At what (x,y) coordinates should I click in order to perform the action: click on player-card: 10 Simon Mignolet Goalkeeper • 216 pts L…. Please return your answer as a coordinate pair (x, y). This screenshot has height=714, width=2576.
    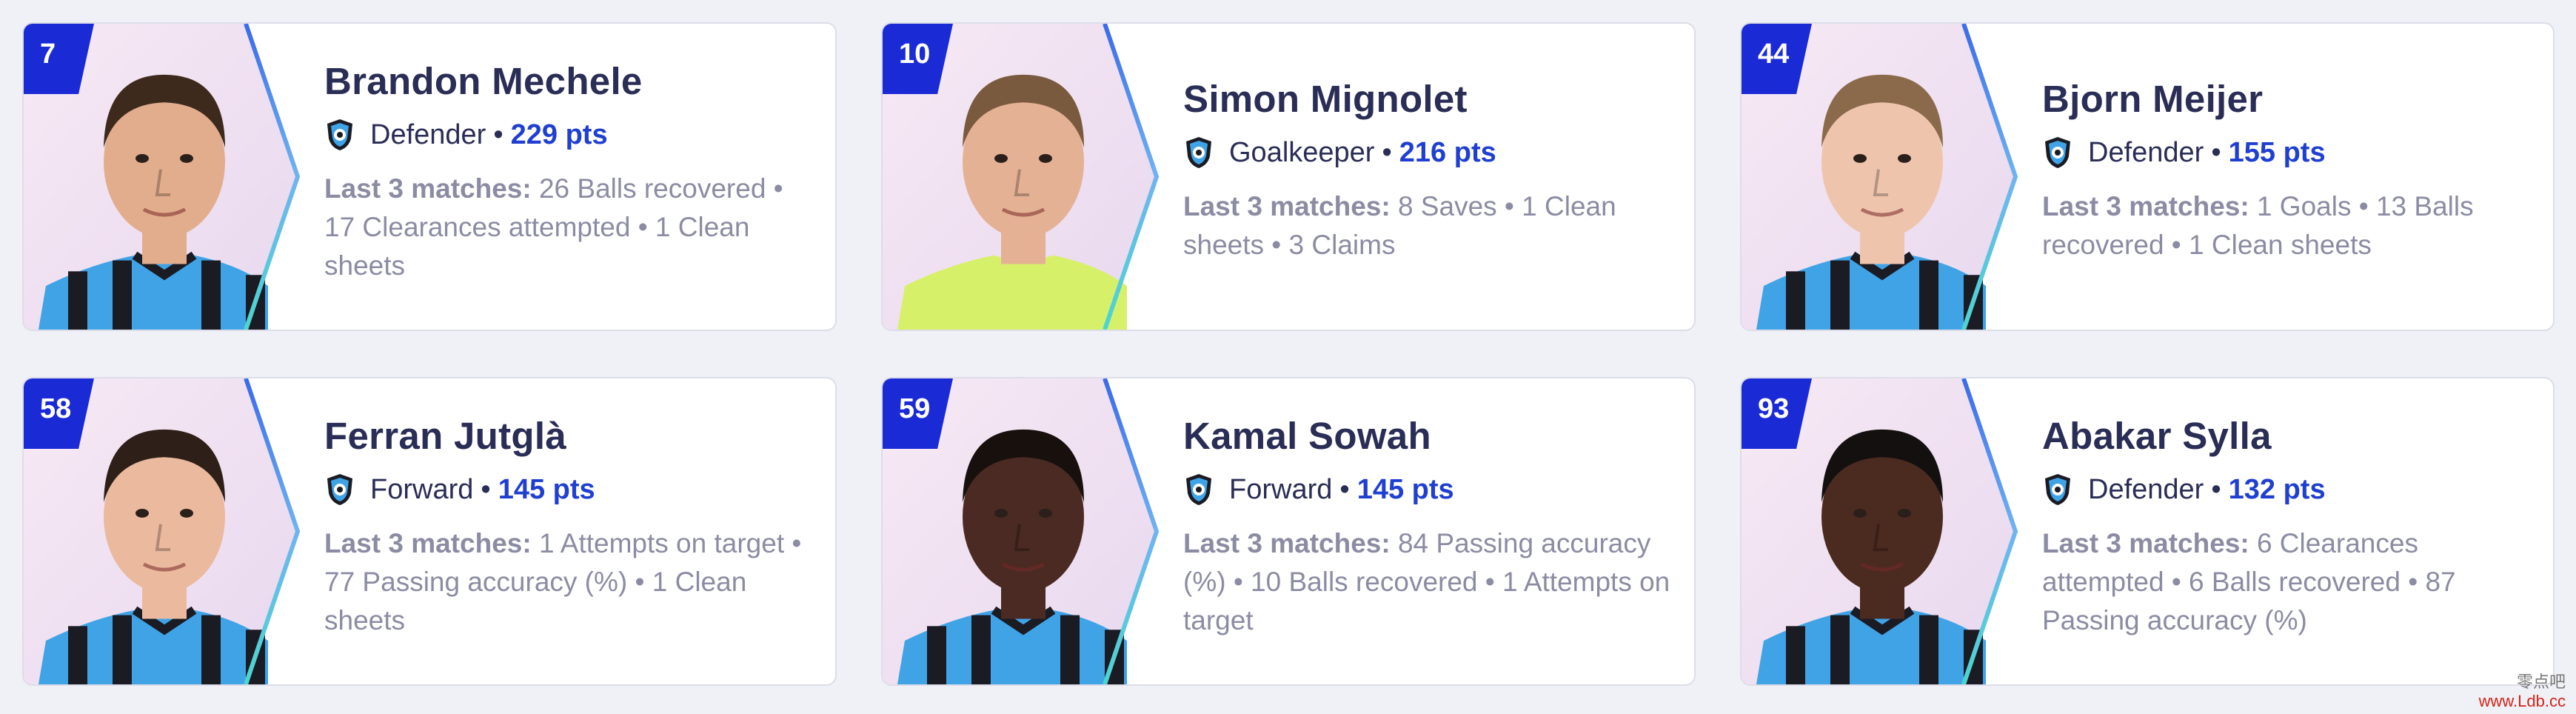
    Looking at the image, I should click on (1288, 177).